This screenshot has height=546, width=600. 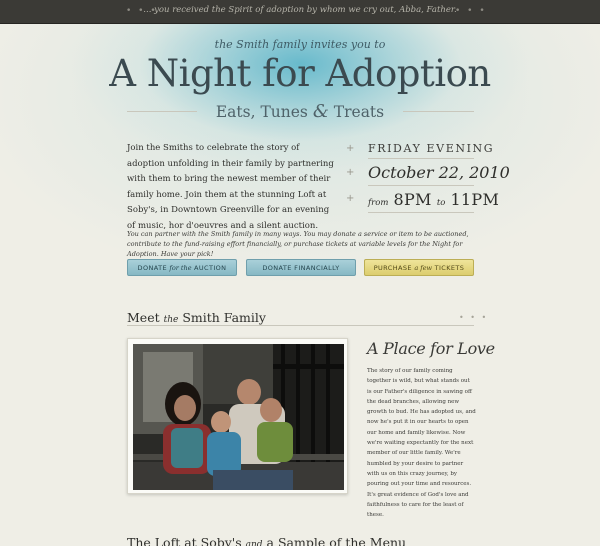 I want to click on heading-part-italic: the, so click(x=171, y=320).